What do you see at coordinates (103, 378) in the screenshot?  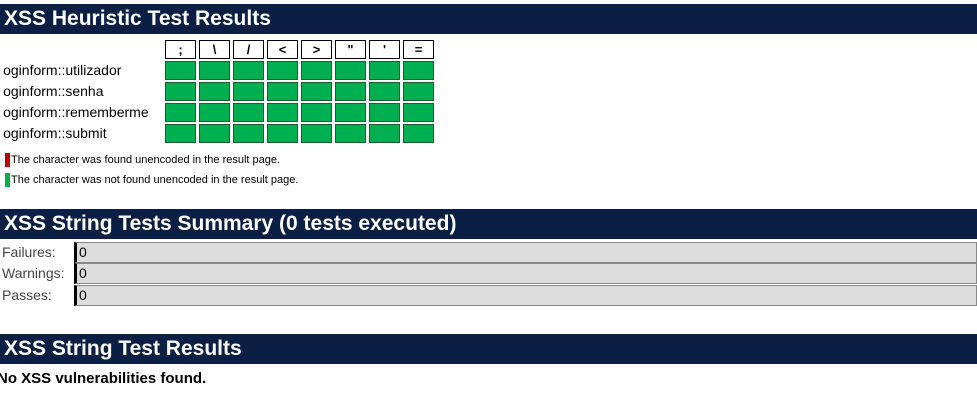 I see `no-vulnerabilities-message: No XSS vulnerabilities found.` at bounding box center [103, 378].